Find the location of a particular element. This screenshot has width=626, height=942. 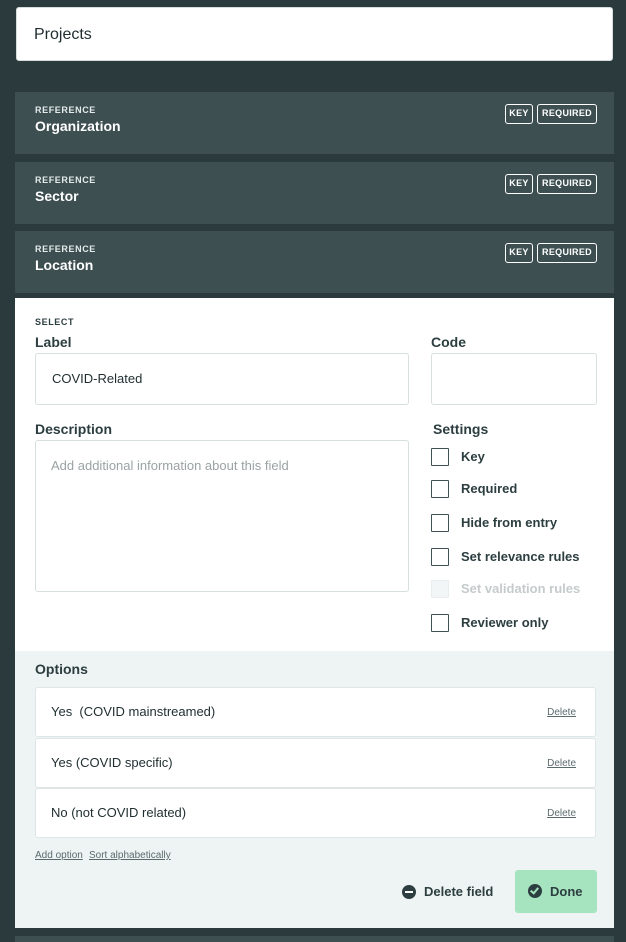

option-row: Yes (COVID mainstreamed) Delete is located at coordinates (315, 712).